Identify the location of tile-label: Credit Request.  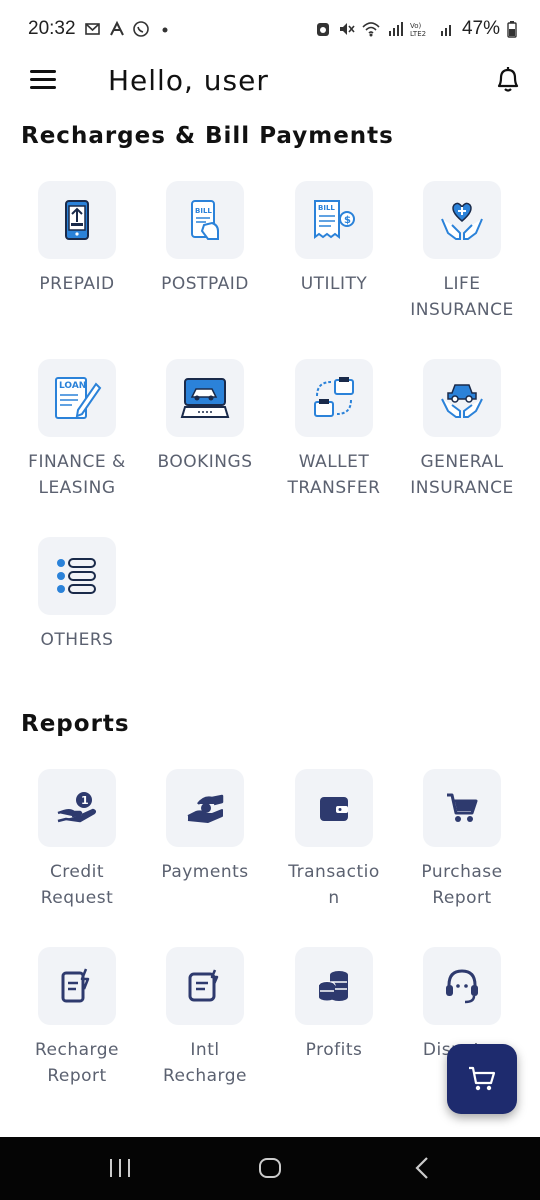
(77, 885).